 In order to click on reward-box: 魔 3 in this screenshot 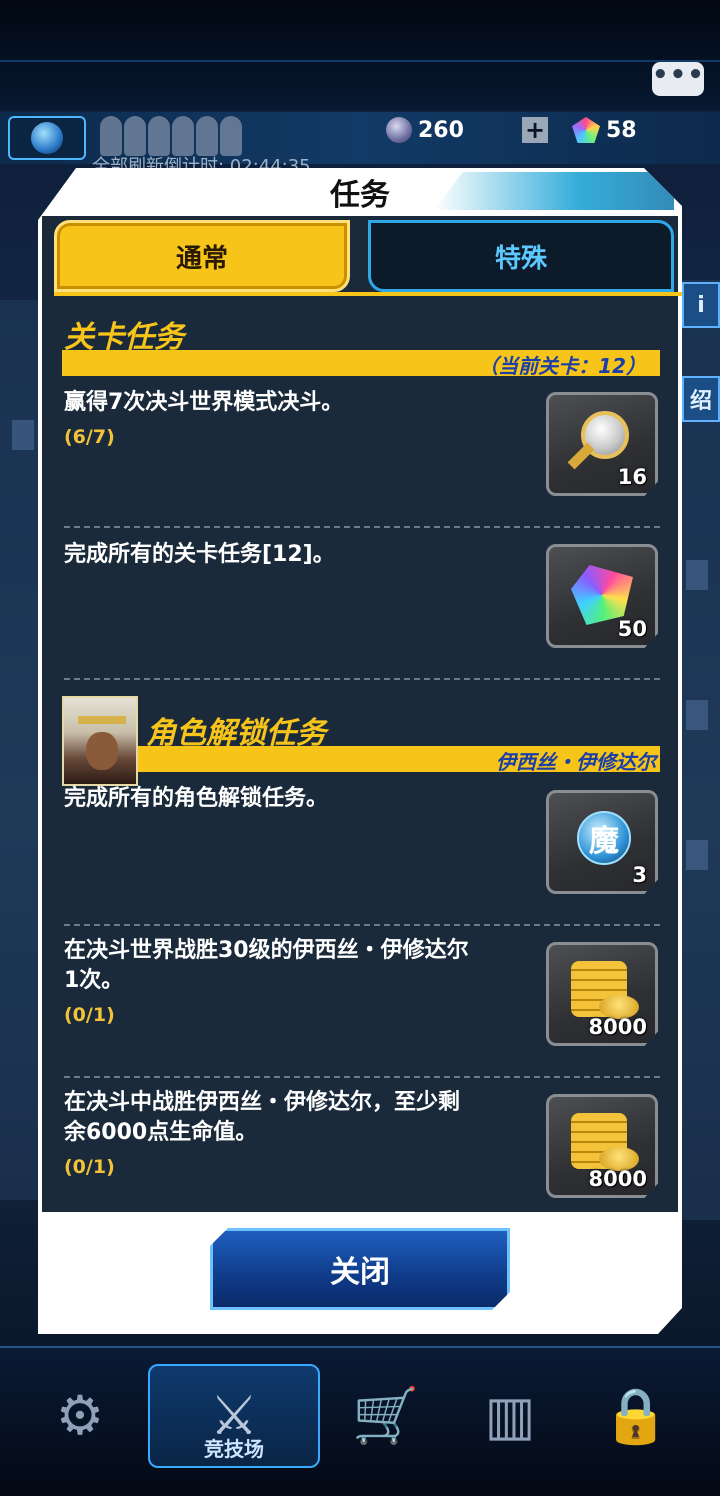, I will do `click(602, 842)`.